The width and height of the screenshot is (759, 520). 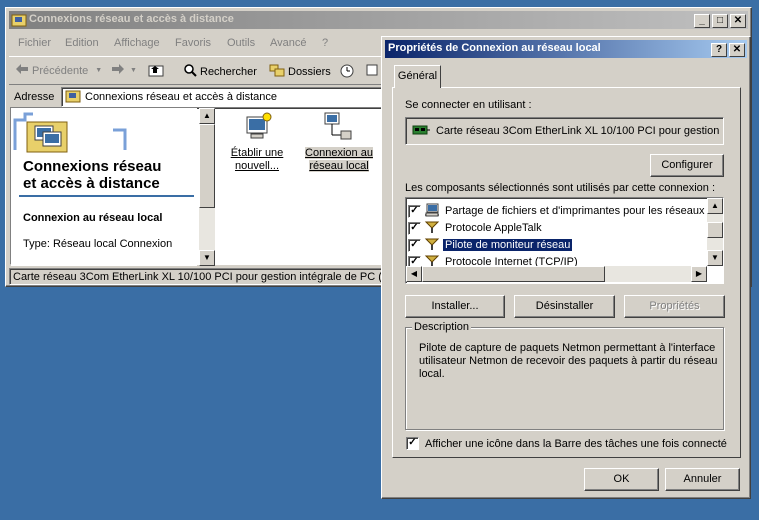 I want to click on configure-button: Configurer, so click(x=687, y=165).